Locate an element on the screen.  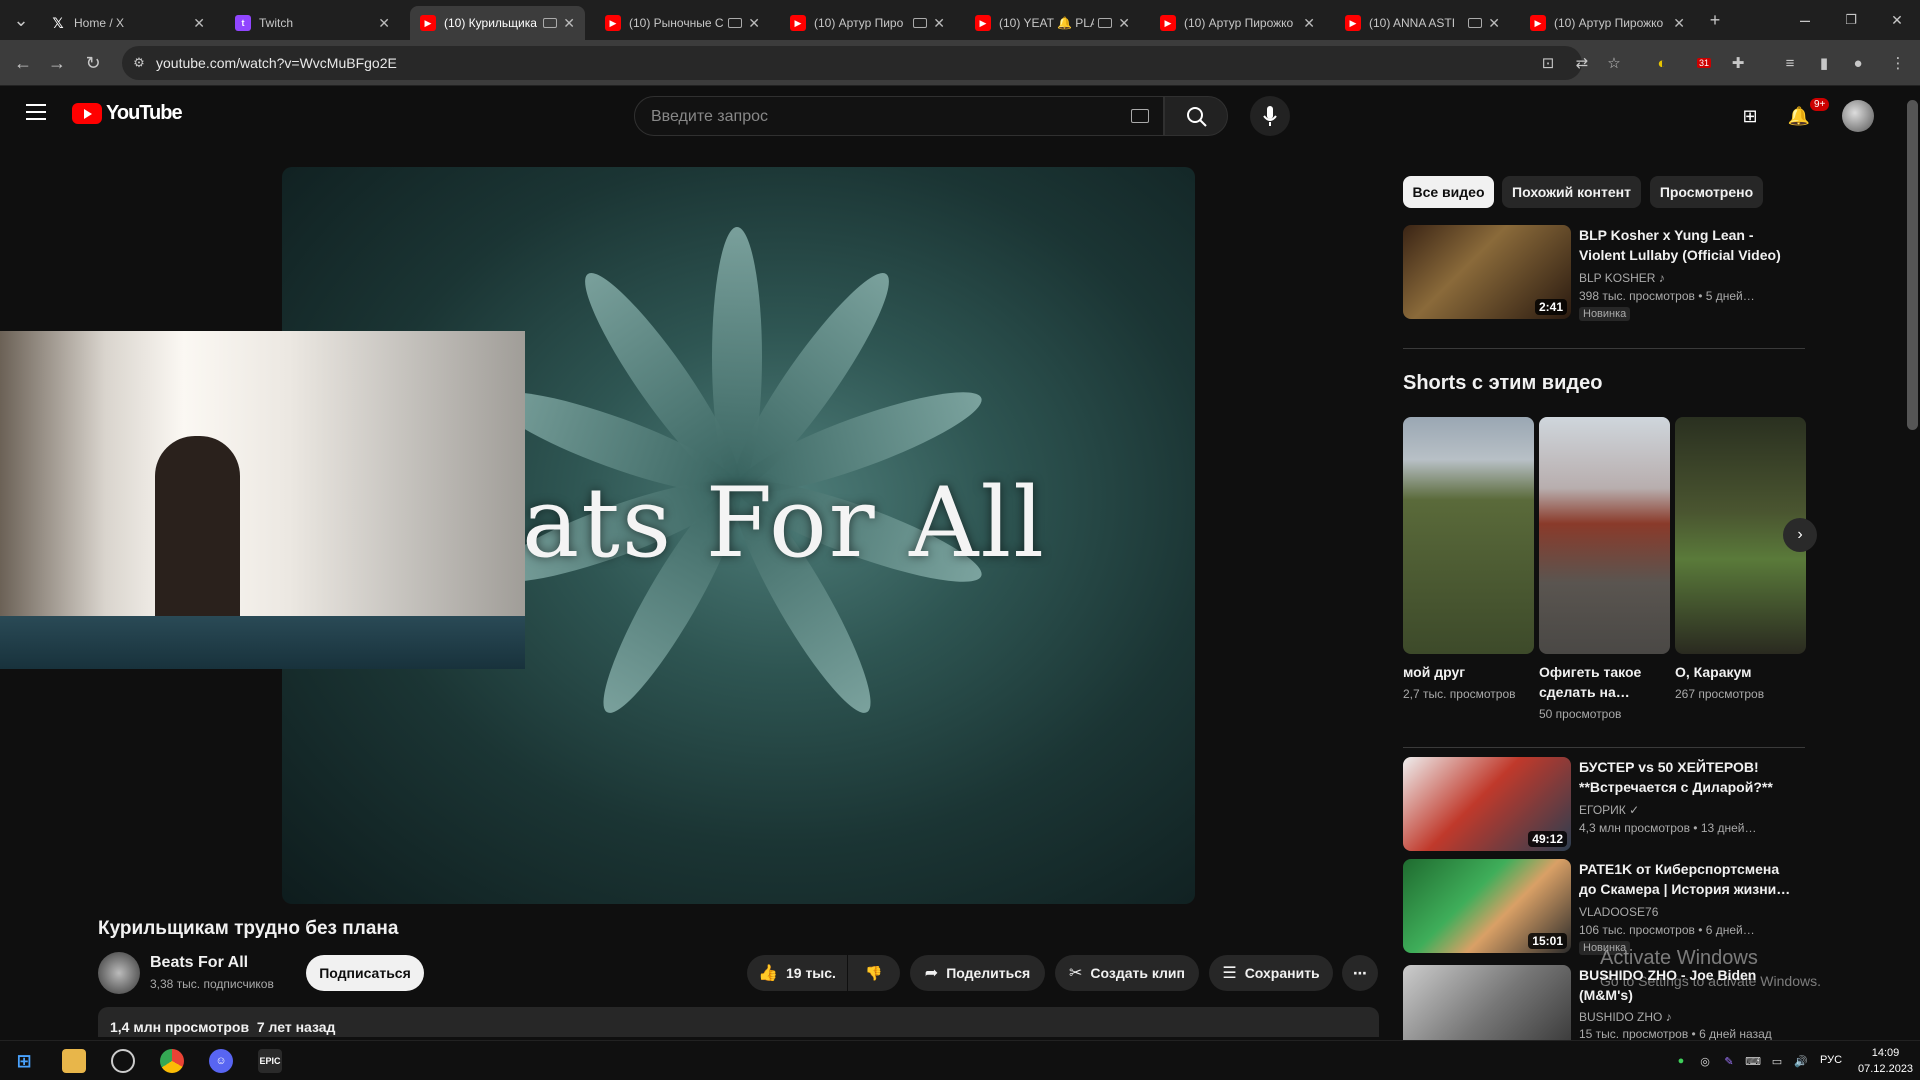
chip-related: Похожий контент is located at coordinates (1571, 192).